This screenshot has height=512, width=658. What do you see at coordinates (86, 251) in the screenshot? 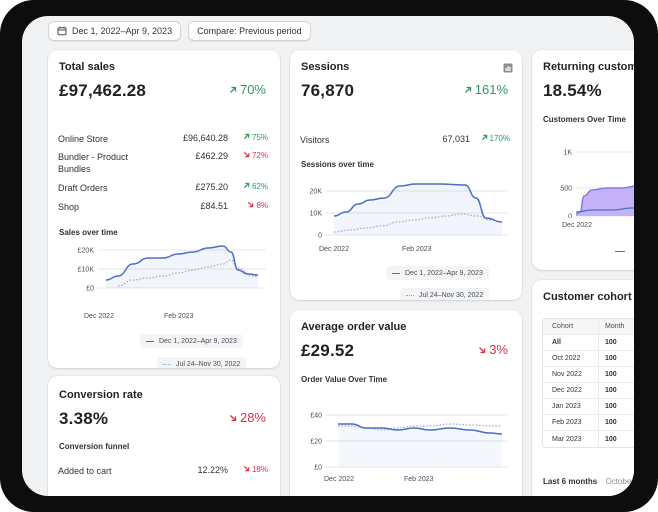
I see `y-tick: £20K` at bounding box center [86, 251].